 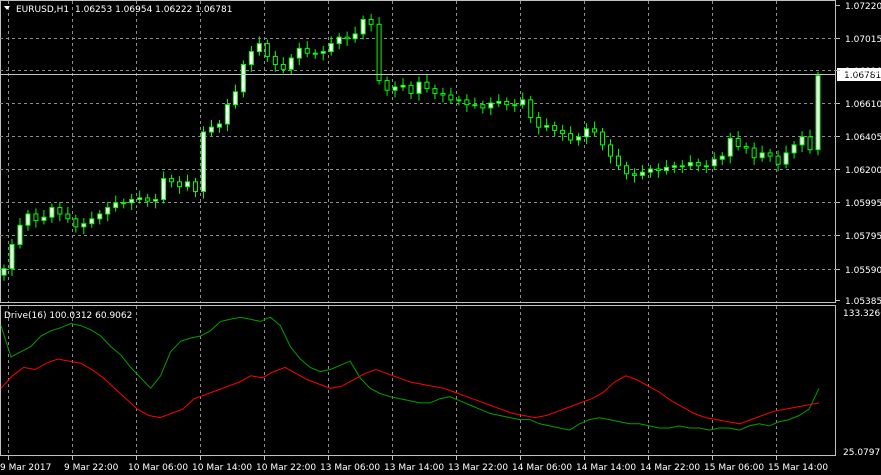 I want to click on time-tick-label: 14 Mar 14:00, so click(x=606, y=468).